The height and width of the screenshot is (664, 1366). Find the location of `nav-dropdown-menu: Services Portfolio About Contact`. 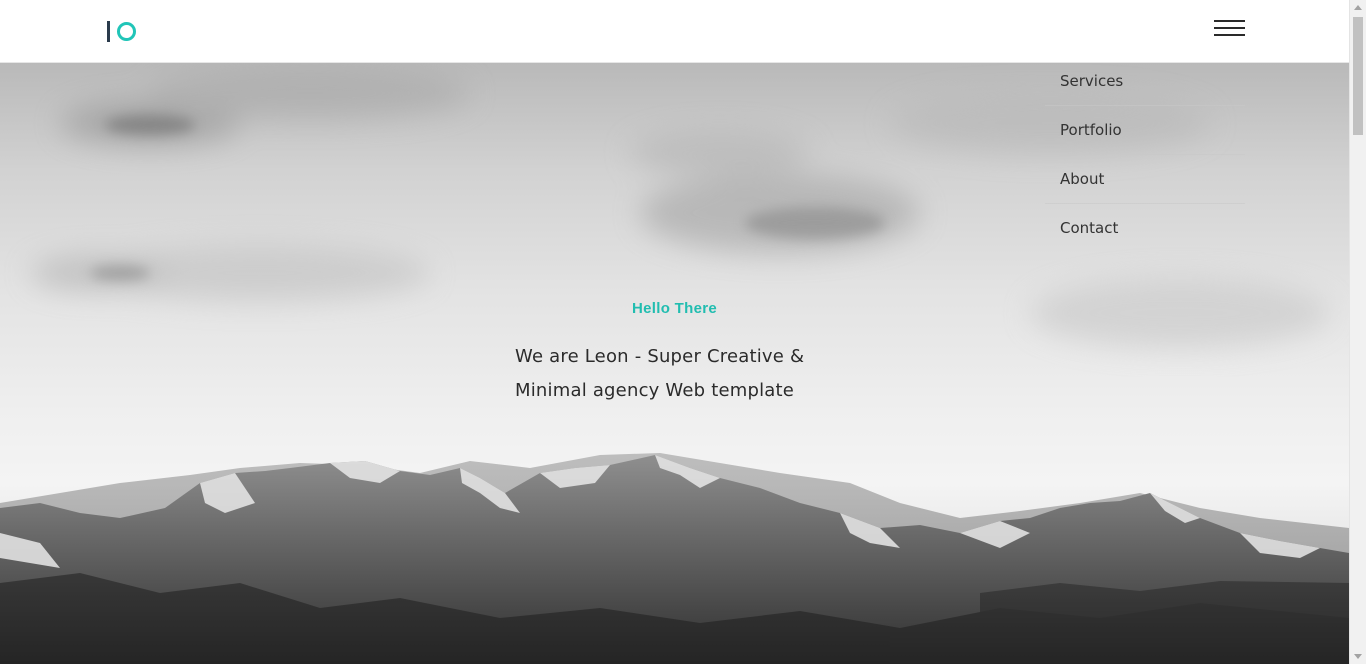

nav-dropdown-menu: Services Portfolio About Contact is located at coordinates (1145, 154).